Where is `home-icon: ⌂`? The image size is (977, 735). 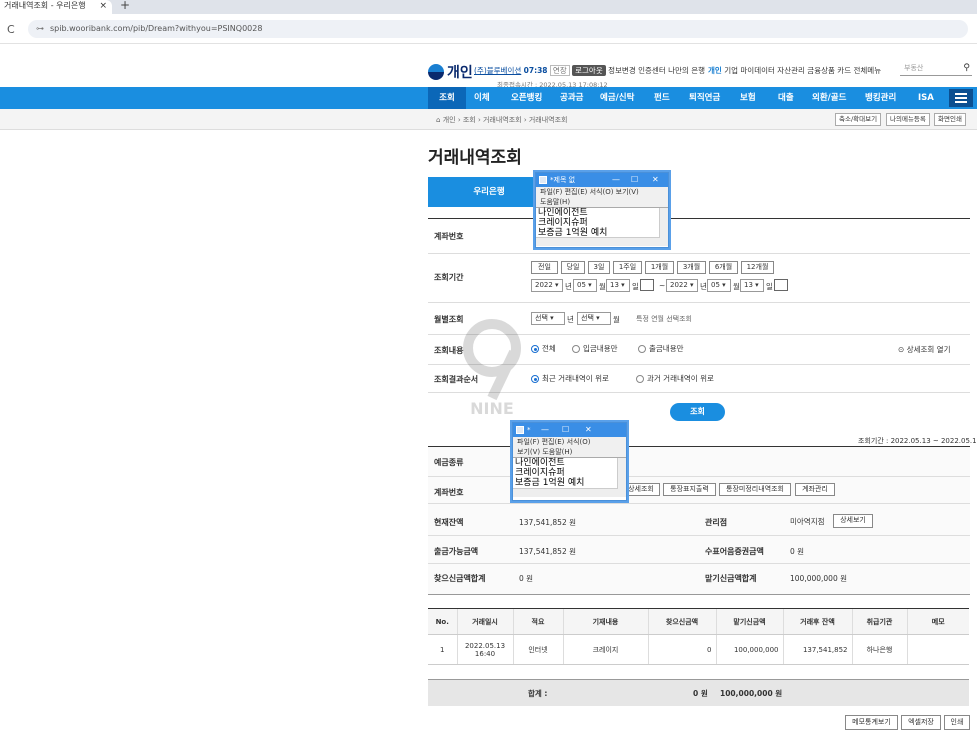
home-icon: ⌂ is located at coordinates (438, 120).